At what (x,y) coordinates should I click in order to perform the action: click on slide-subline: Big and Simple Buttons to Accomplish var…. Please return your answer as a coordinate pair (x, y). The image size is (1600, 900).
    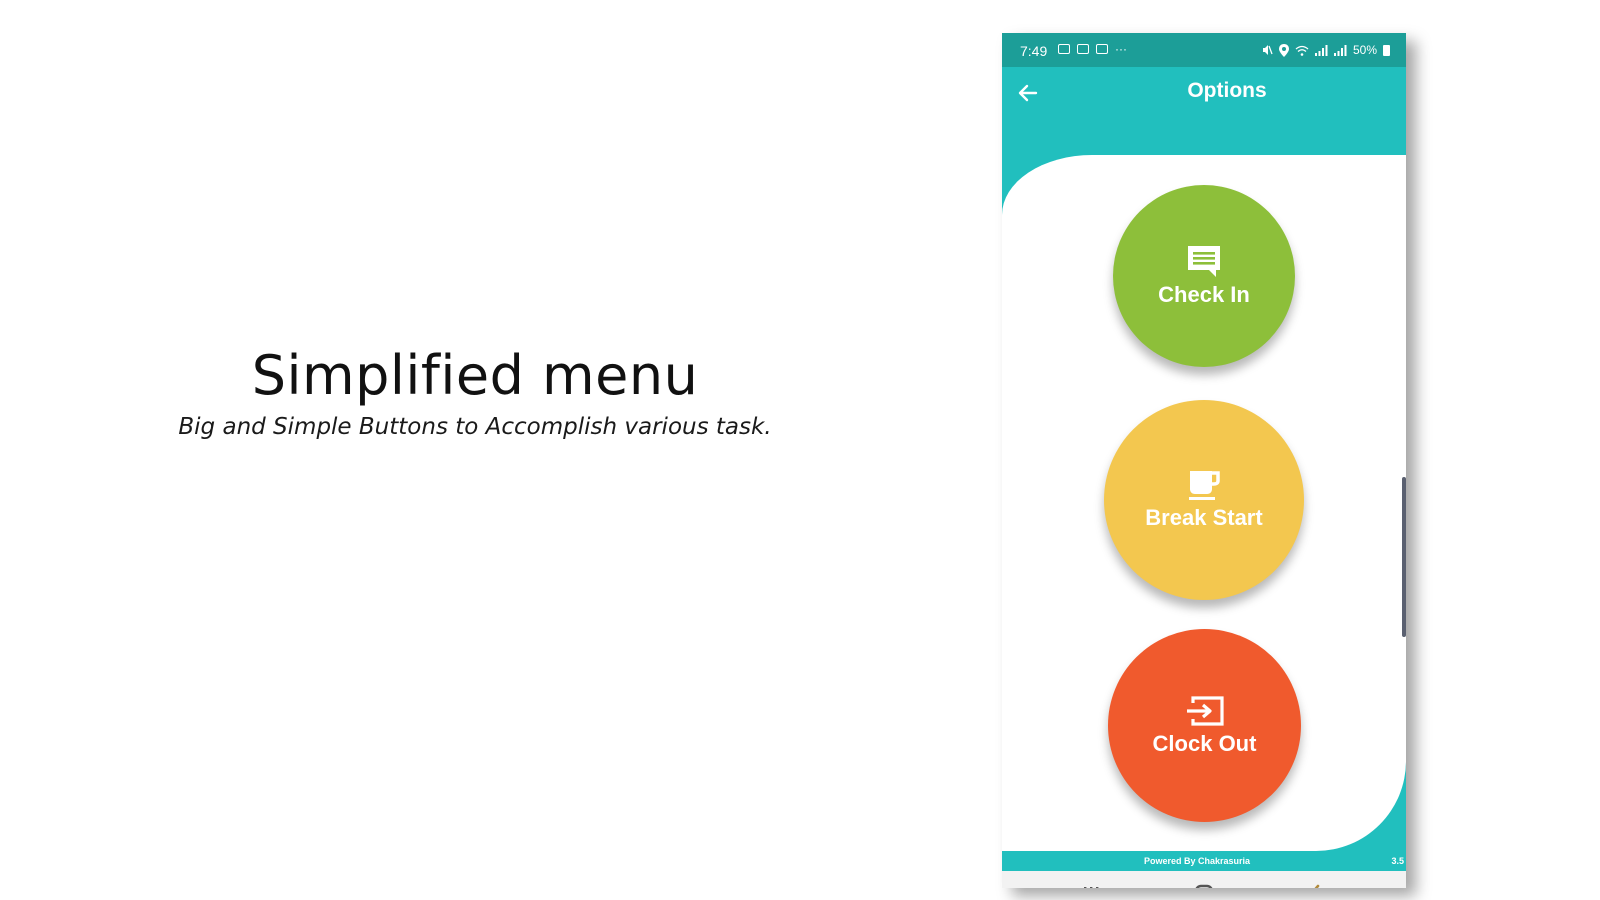
    Looking at the image, I should click on (475, 427).